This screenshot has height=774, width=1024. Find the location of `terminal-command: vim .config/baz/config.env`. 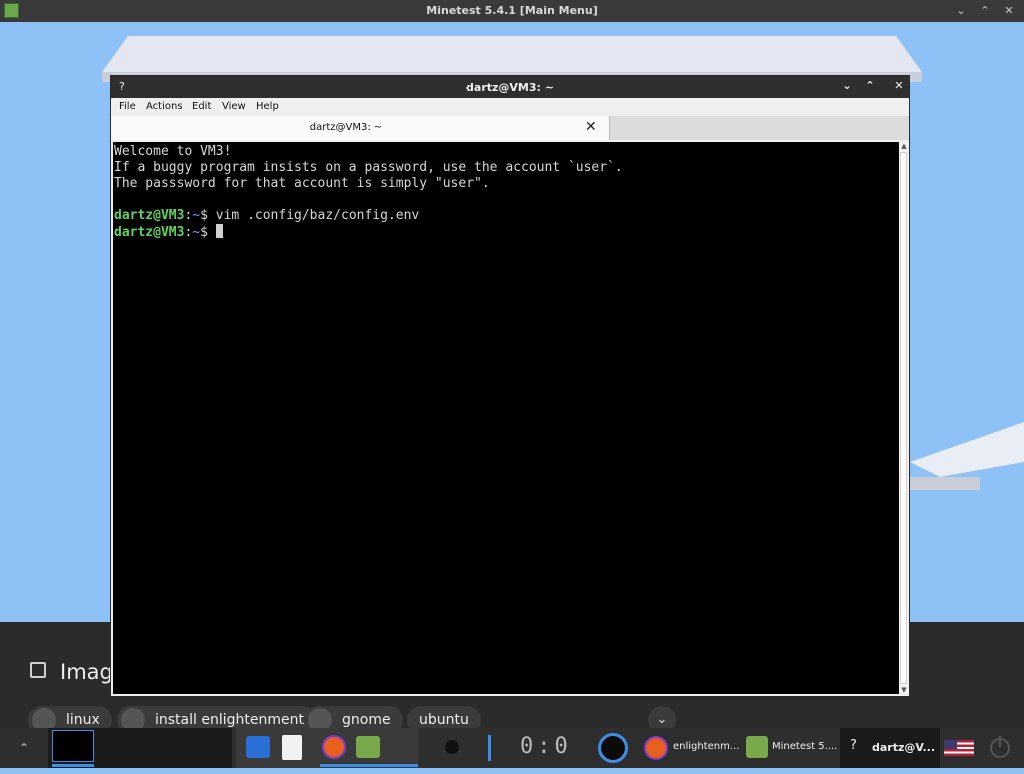

terminal-command: vim .config/baz/config.env is located at coordinates (317, 215).